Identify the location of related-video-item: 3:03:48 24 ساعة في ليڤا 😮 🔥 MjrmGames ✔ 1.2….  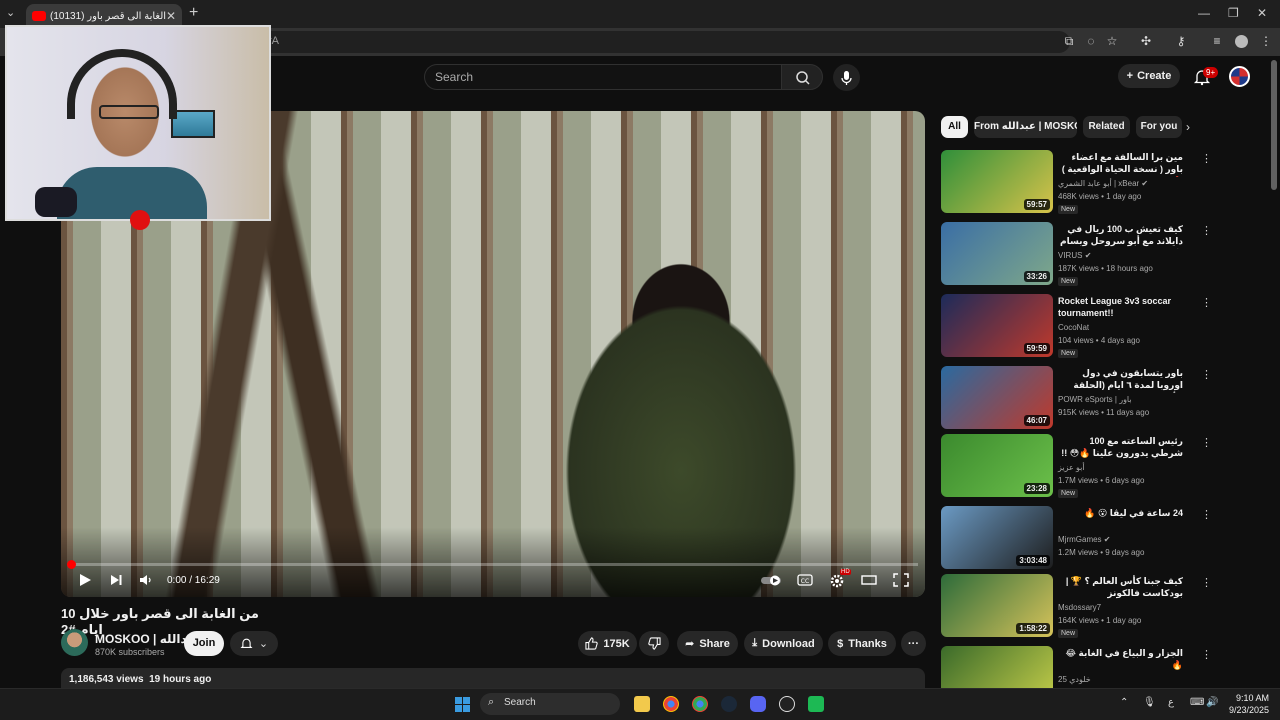
(1106, 539).